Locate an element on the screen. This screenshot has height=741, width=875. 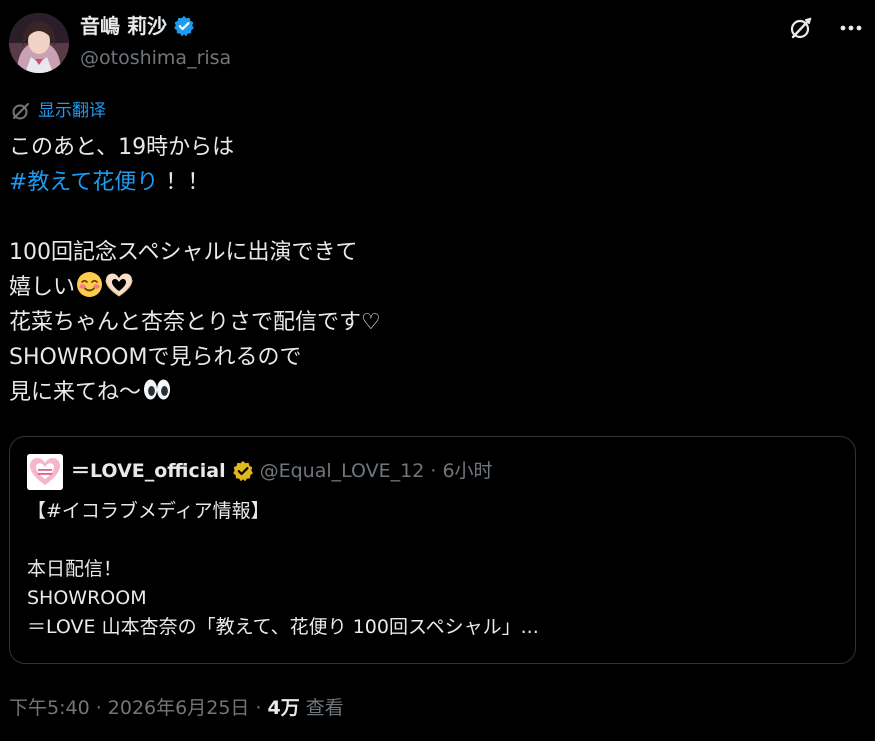
quoted-line: 本日配信！ is located at coordinates (75, 569).